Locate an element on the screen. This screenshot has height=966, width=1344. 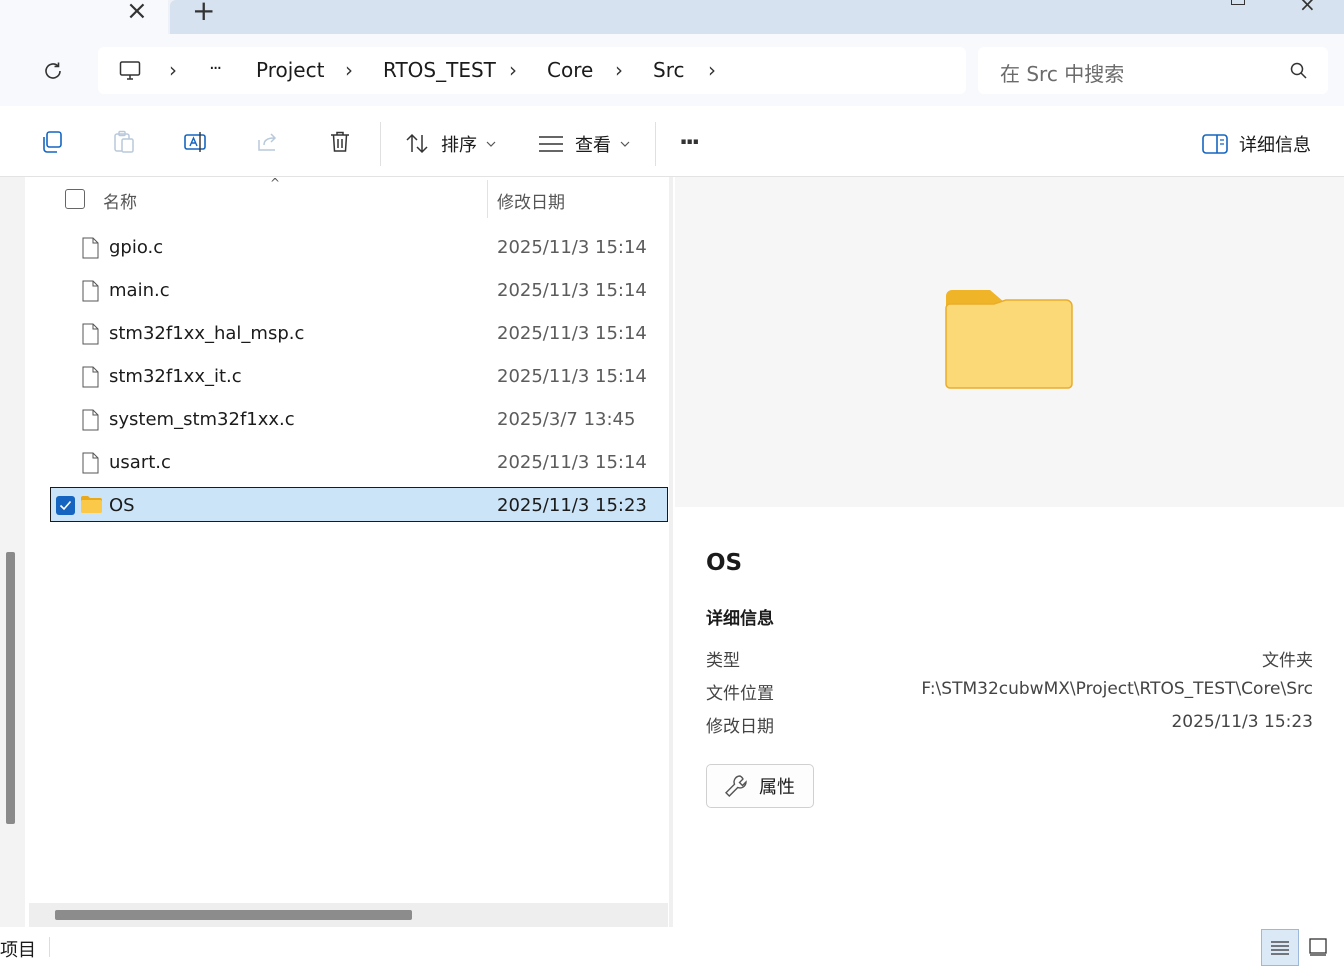
details-title: OS is located at coordinates (724, 563).